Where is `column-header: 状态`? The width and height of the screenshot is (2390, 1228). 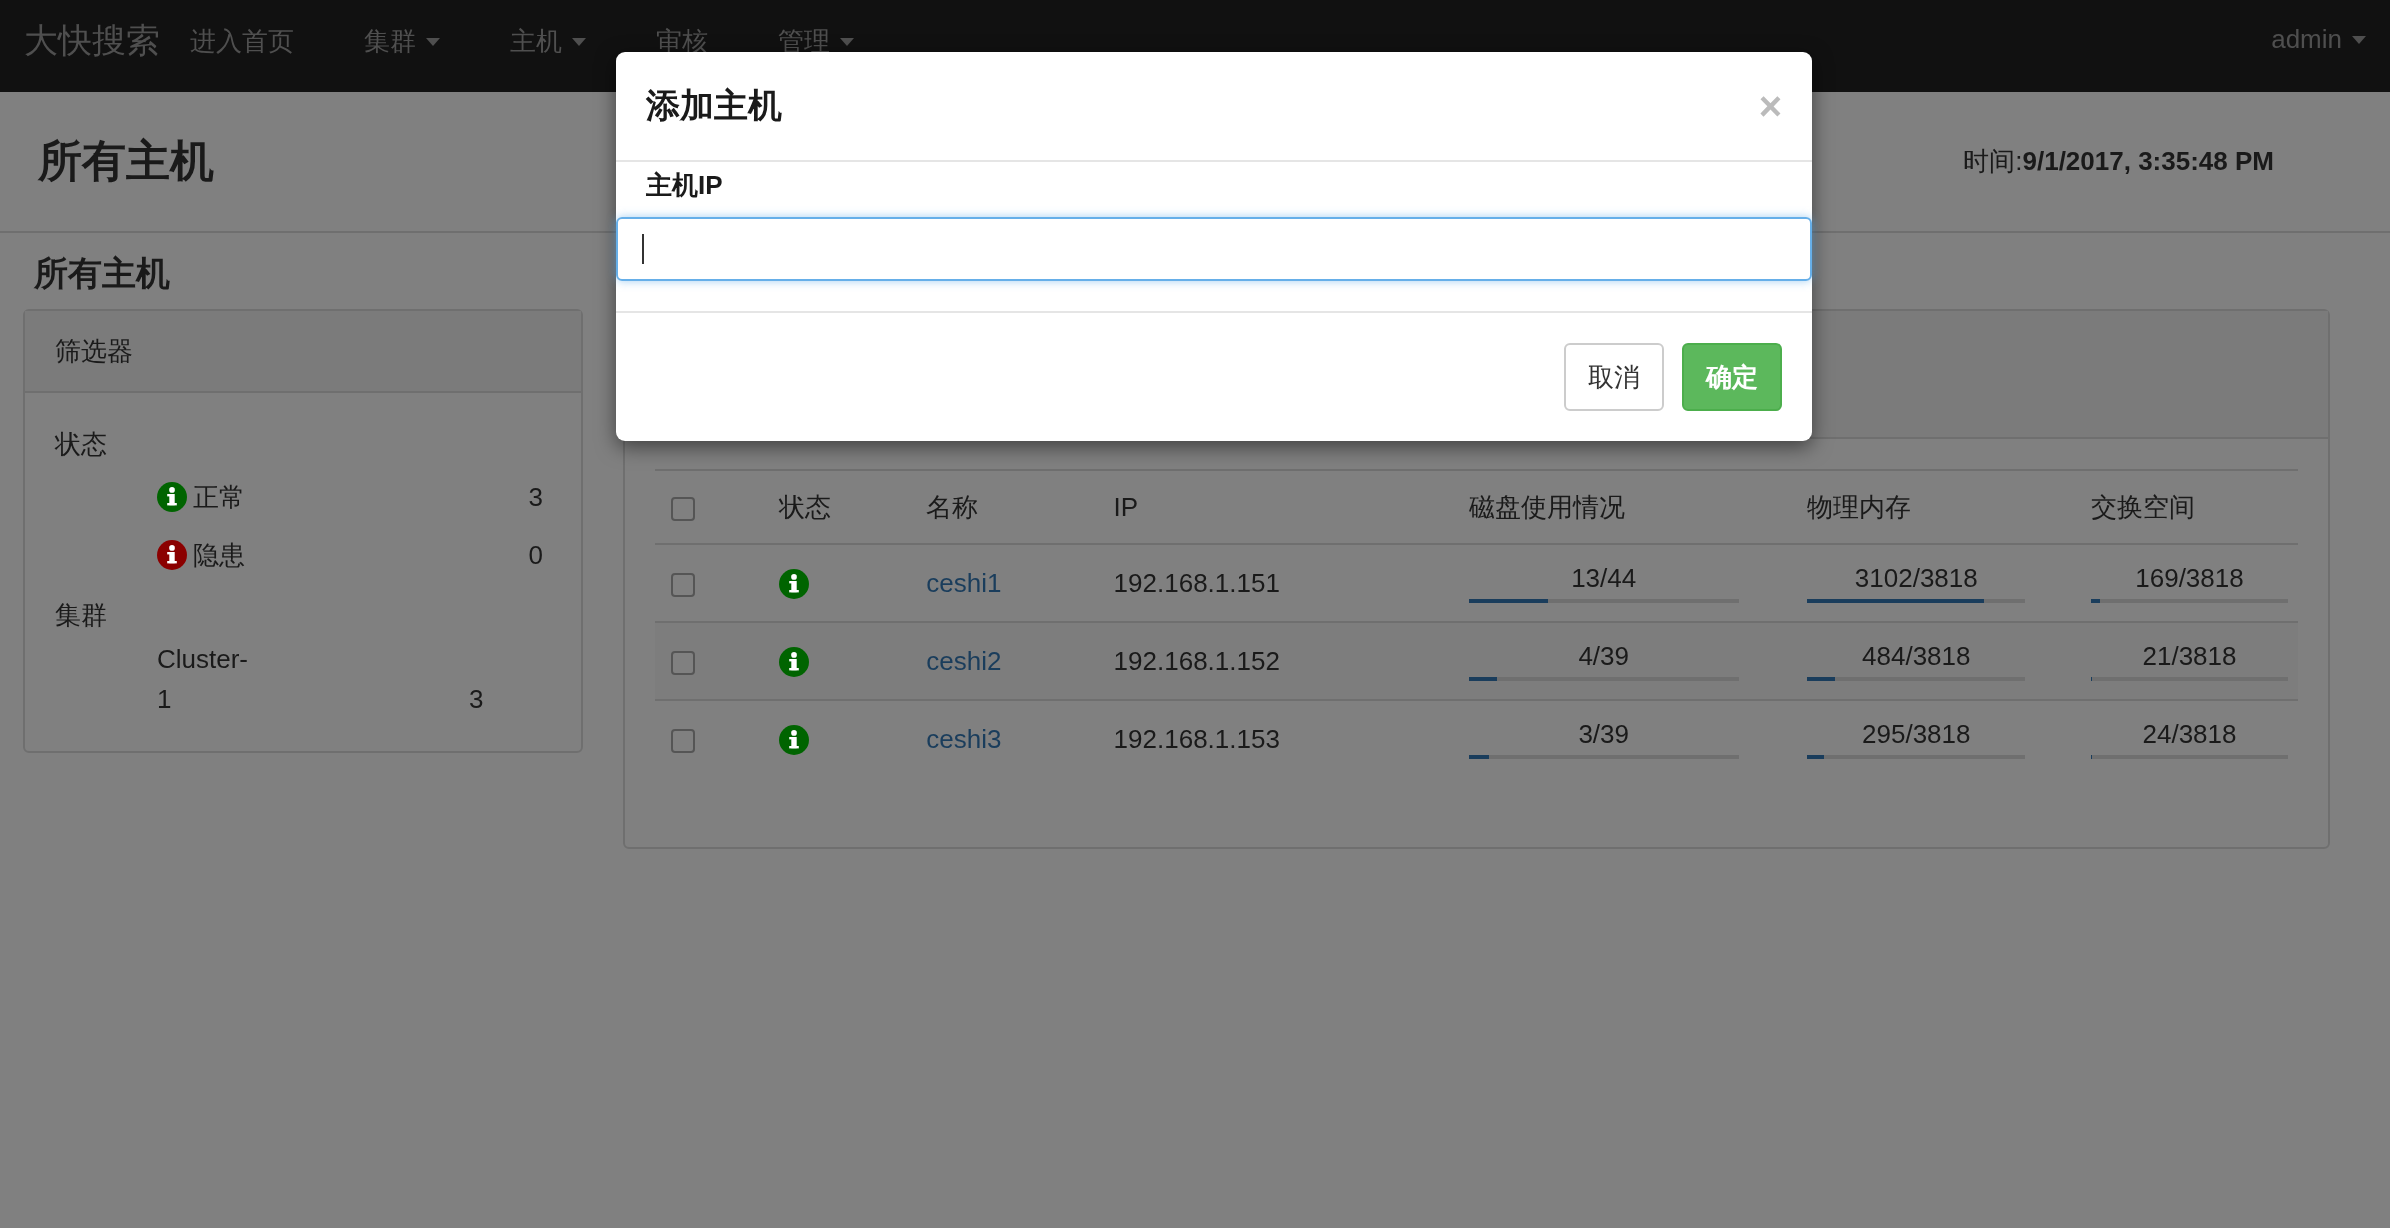 column-header: 状态 is located at coordinates (843, 507).